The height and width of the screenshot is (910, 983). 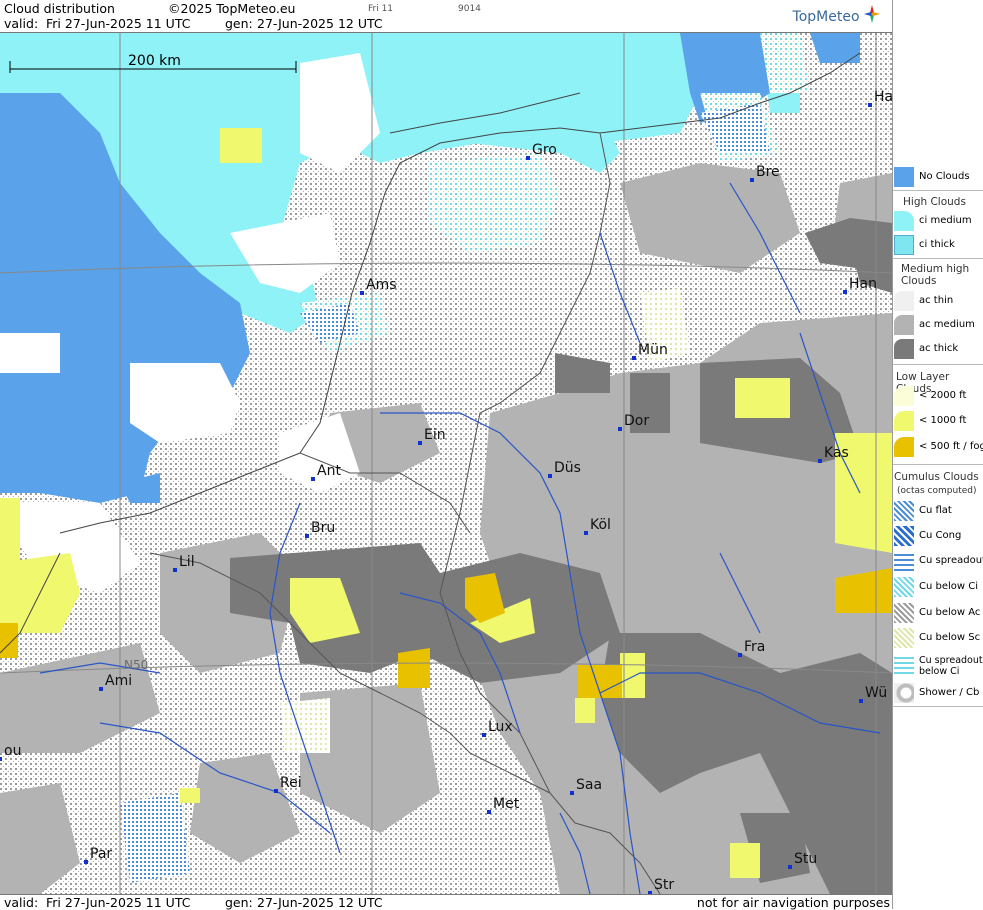 I want to click on compass-icon, so click(x=872, y=14).